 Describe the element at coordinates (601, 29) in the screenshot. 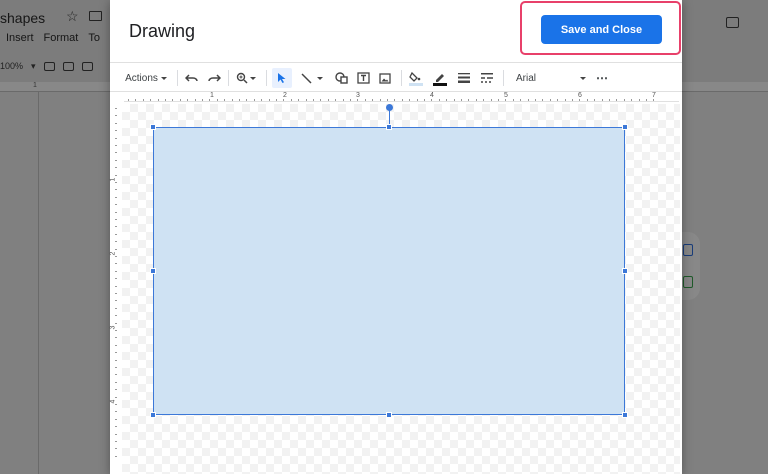

I see `save-and-close-button: Save and Close` at that location.